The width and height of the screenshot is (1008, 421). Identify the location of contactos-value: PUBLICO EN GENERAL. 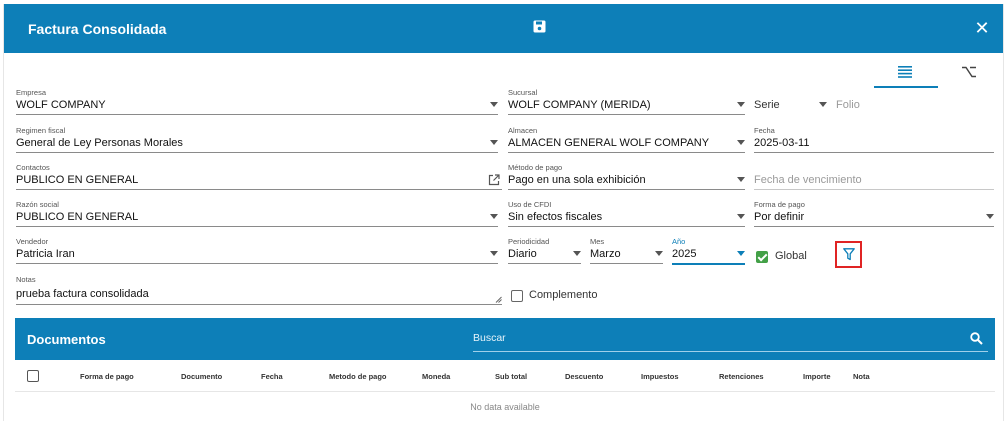
(77, 180).